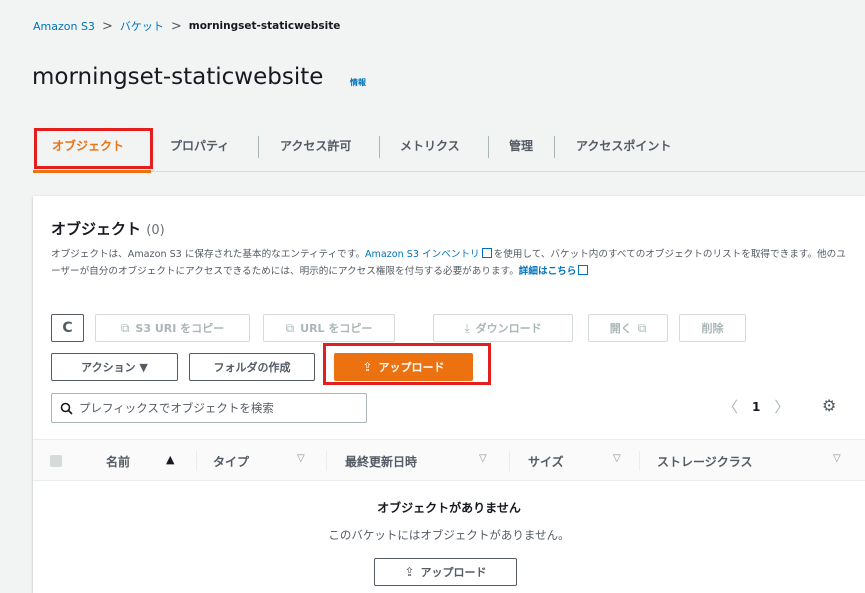  I want to click on select-all-checkbox, so click(56, 461).